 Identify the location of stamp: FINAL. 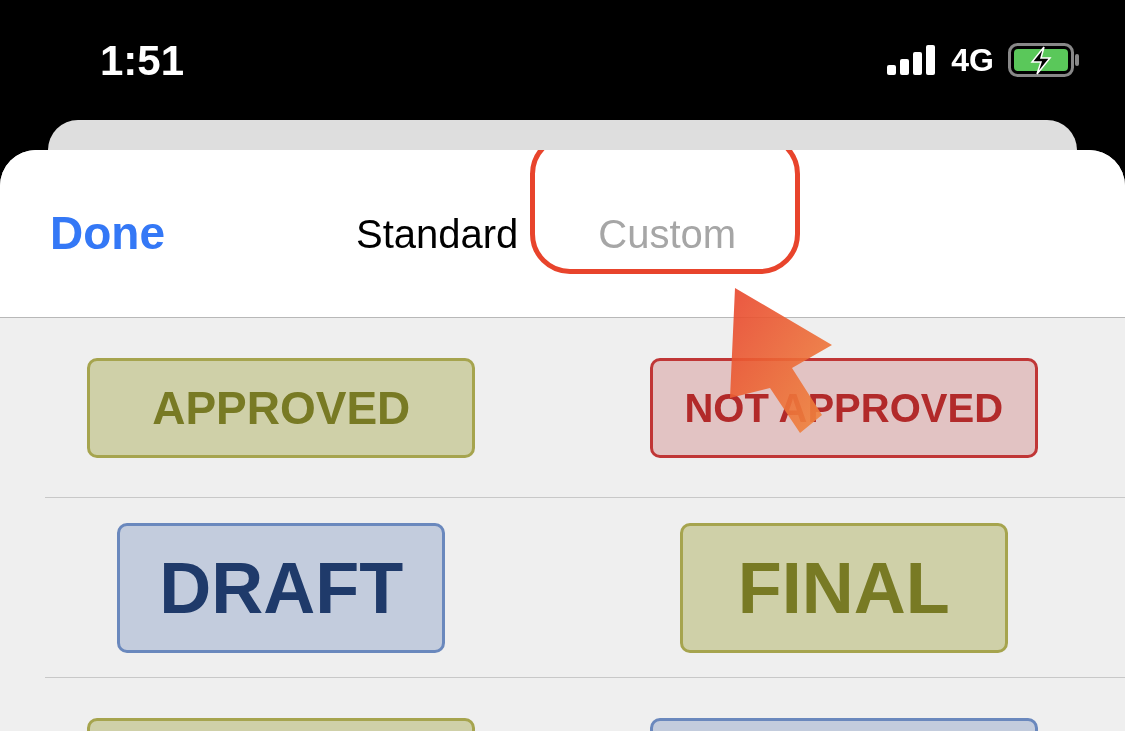
(843, 588).